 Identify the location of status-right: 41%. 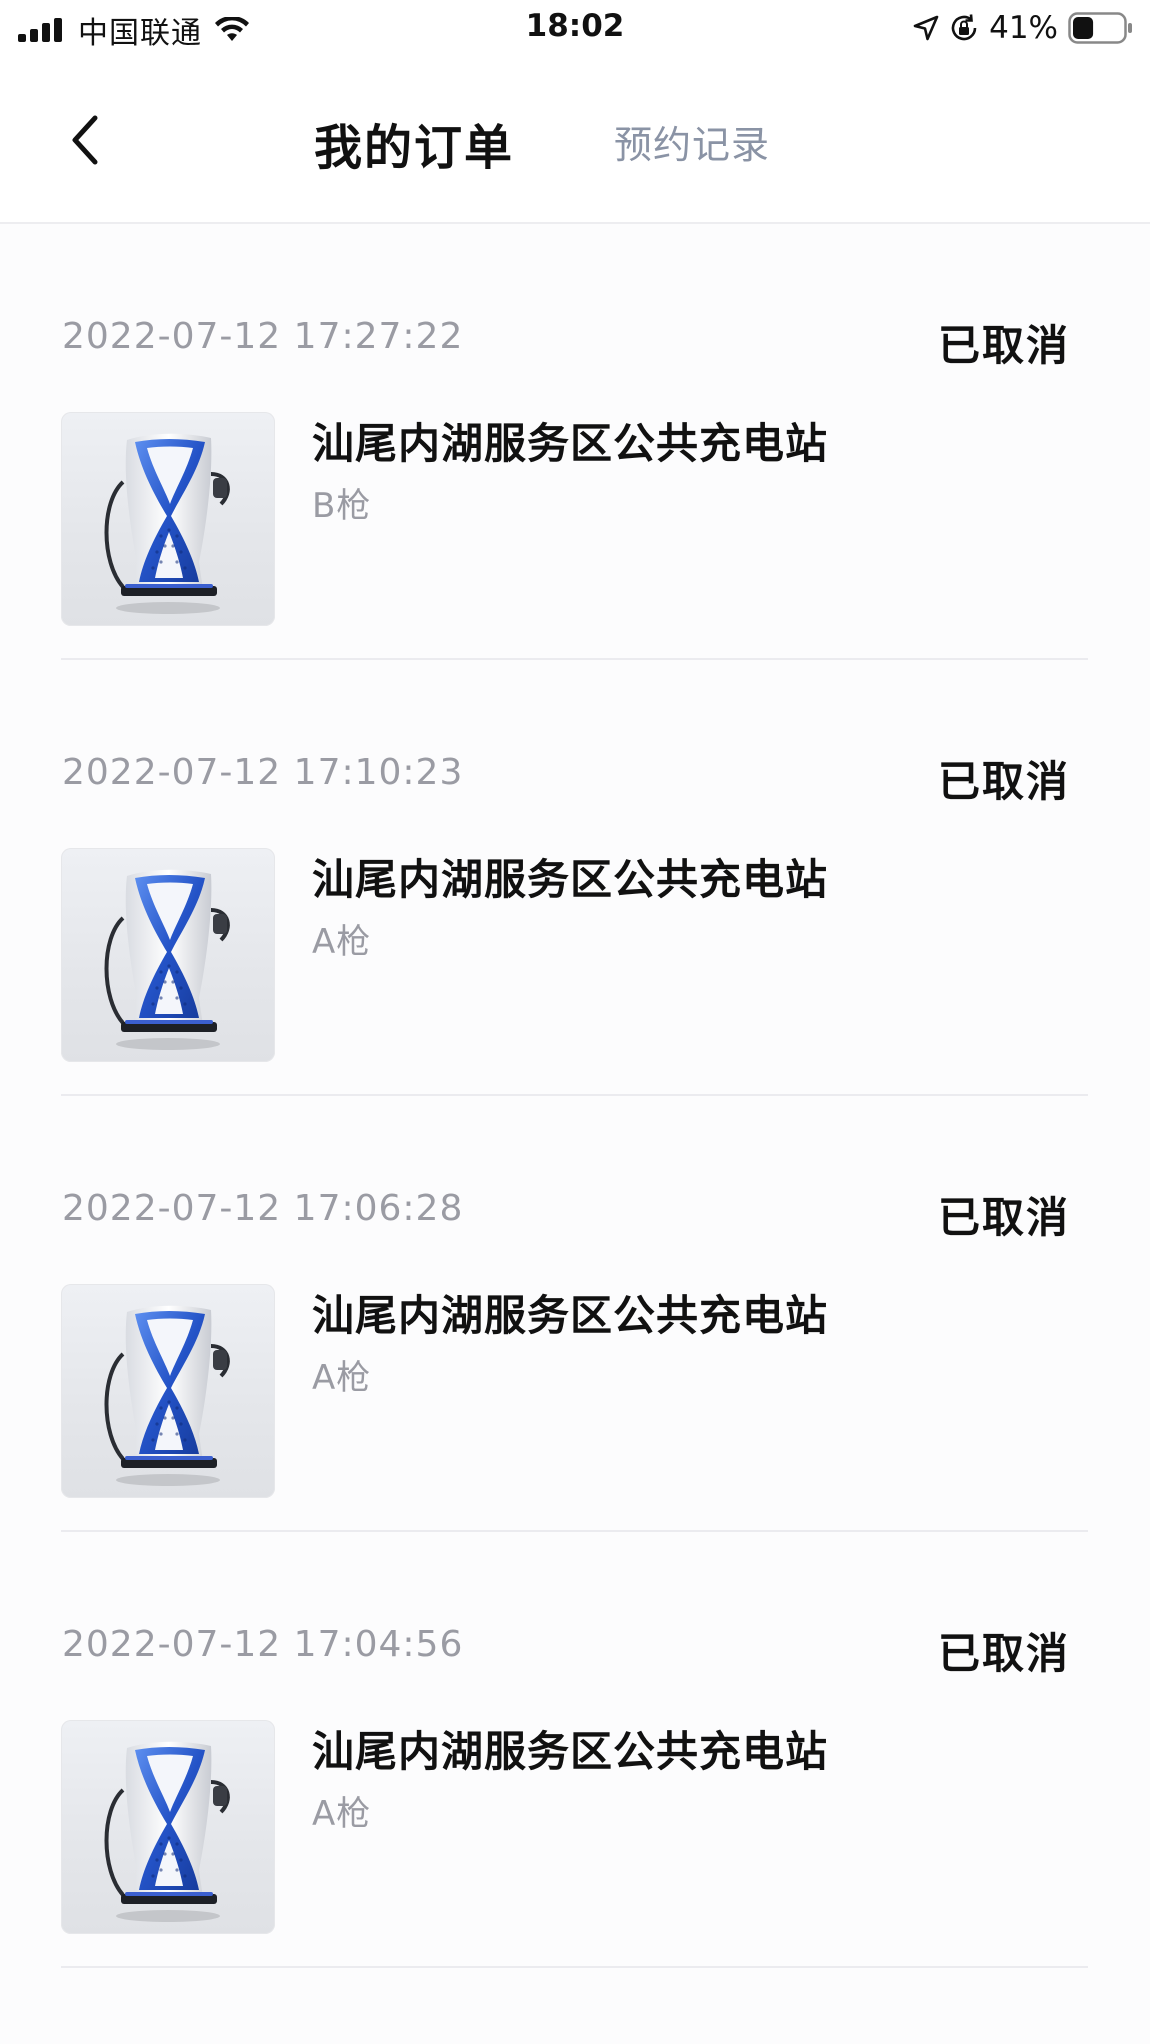
(1023, 28).